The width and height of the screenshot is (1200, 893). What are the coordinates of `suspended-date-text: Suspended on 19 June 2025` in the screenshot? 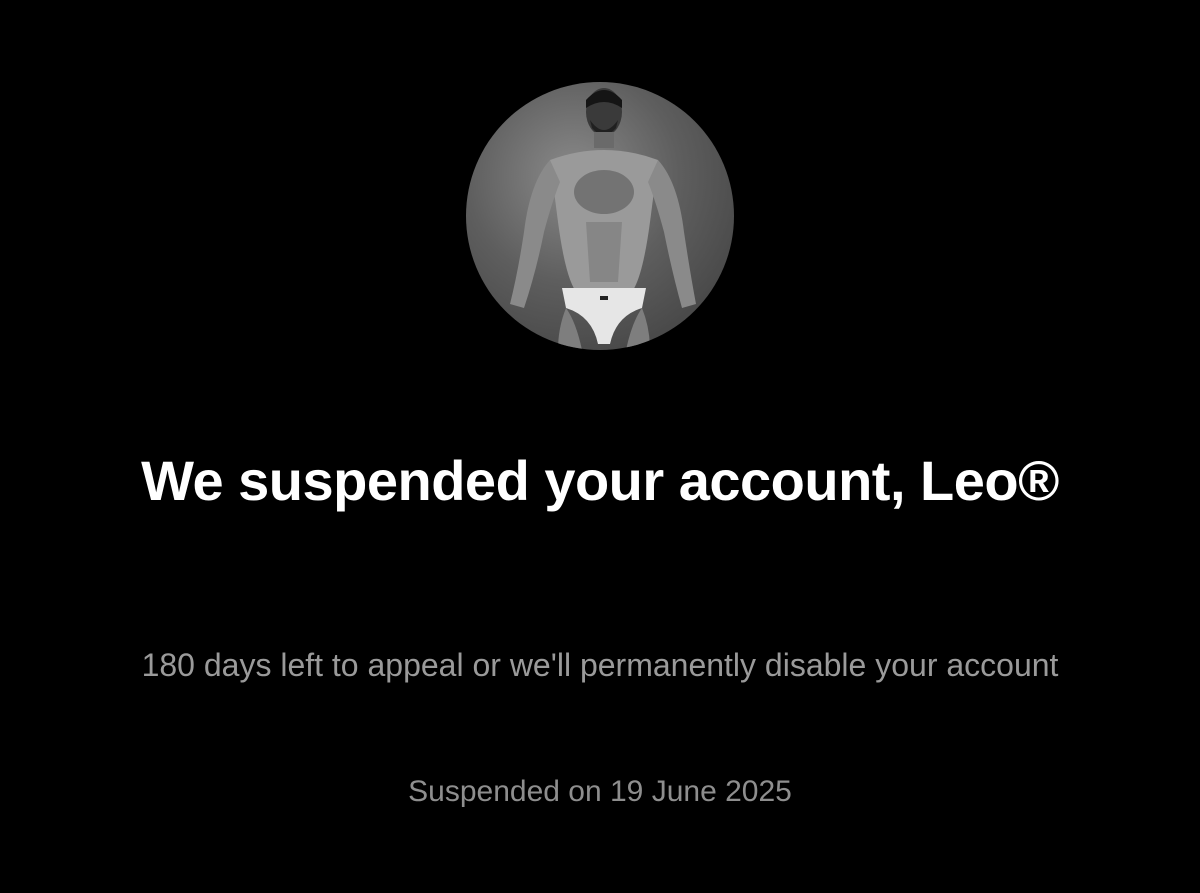 It's located at (600, 791).